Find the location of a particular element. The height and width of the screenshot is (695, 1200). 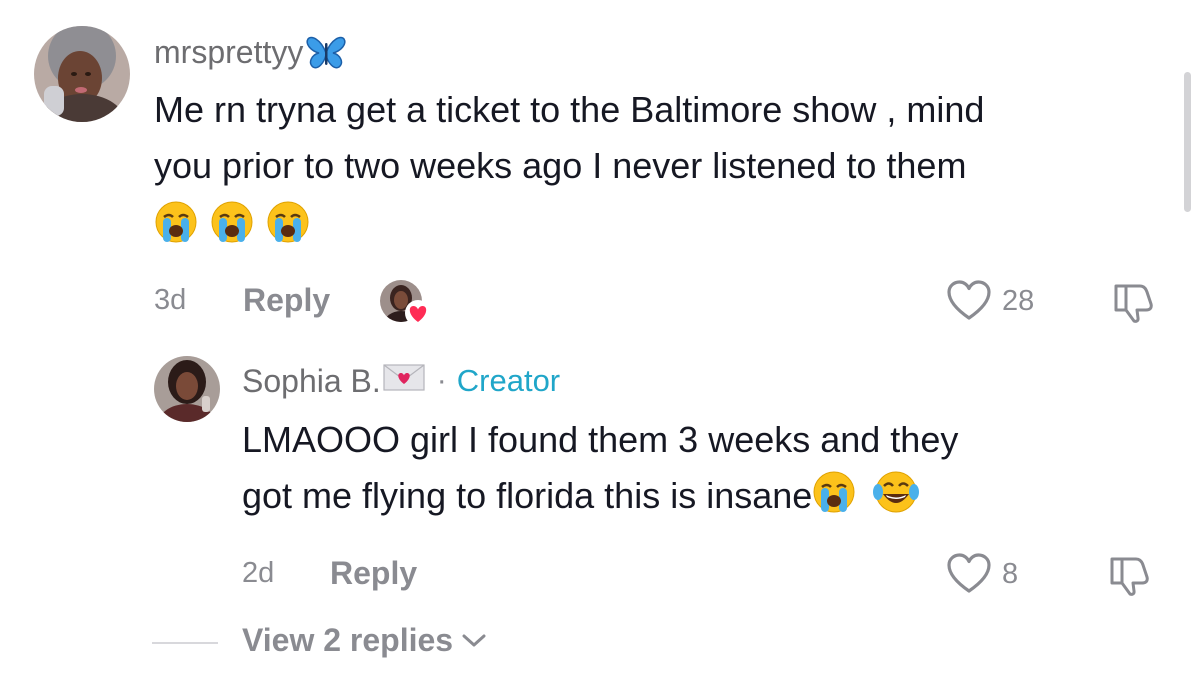

reply-text-line-2: got me flying to florida this is insane is located at coordinates (707, 499).